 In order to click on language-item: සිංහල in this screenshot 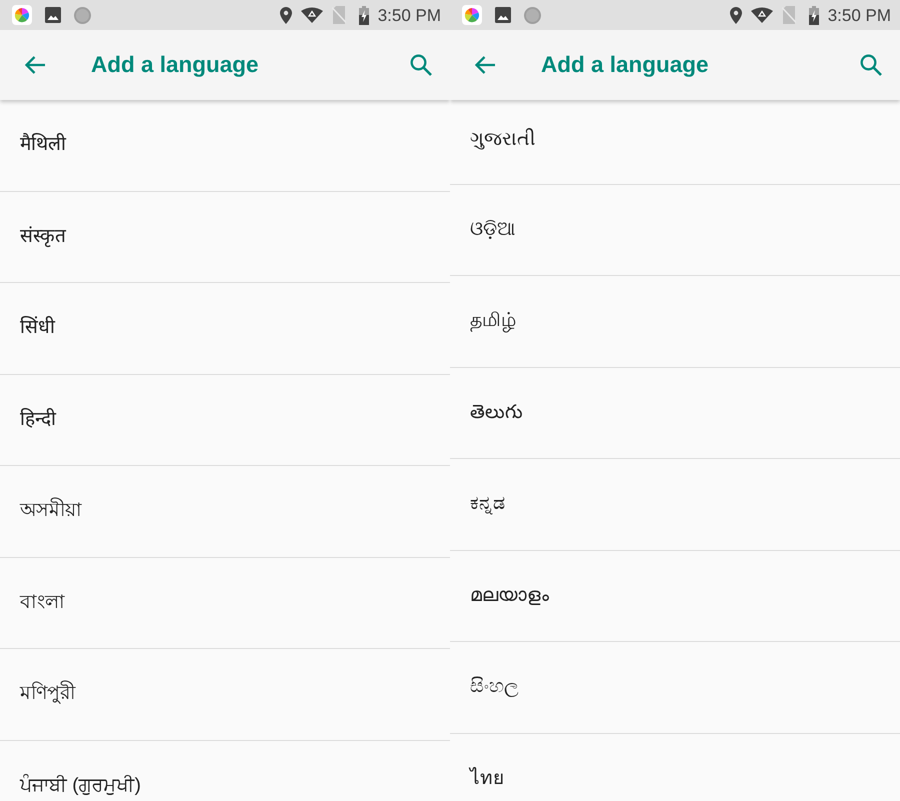, I will do `click(675, 688)`.